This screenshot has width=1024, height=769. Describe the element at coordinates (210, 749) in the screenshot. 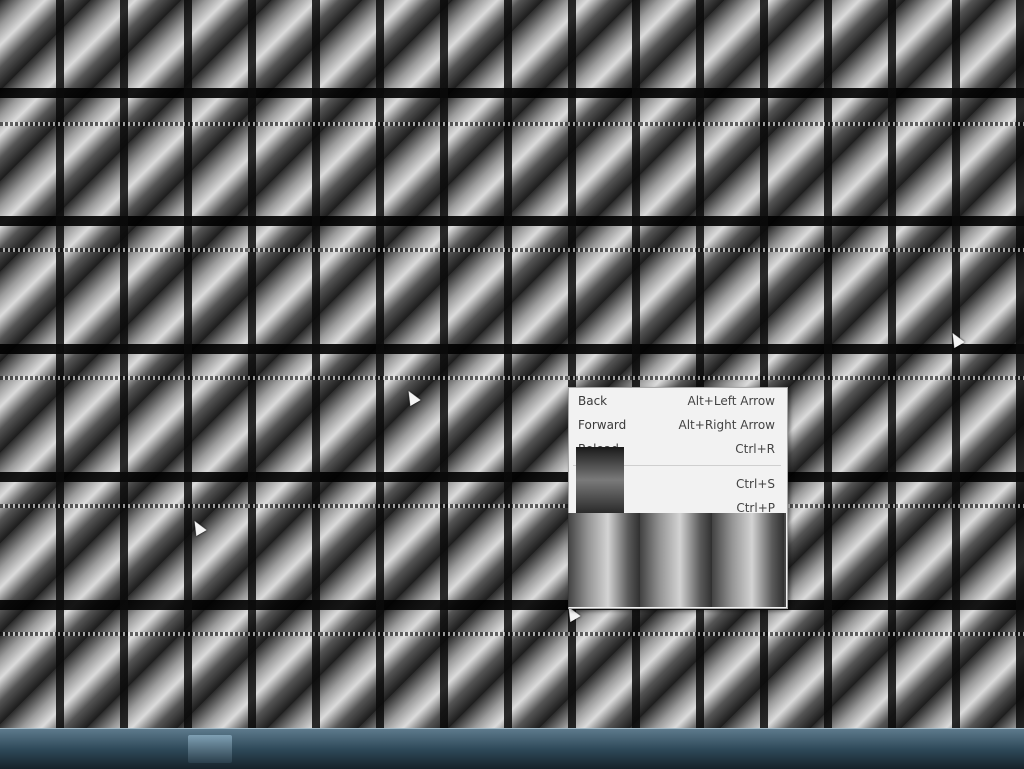

I see `taskbar-button` at that location.